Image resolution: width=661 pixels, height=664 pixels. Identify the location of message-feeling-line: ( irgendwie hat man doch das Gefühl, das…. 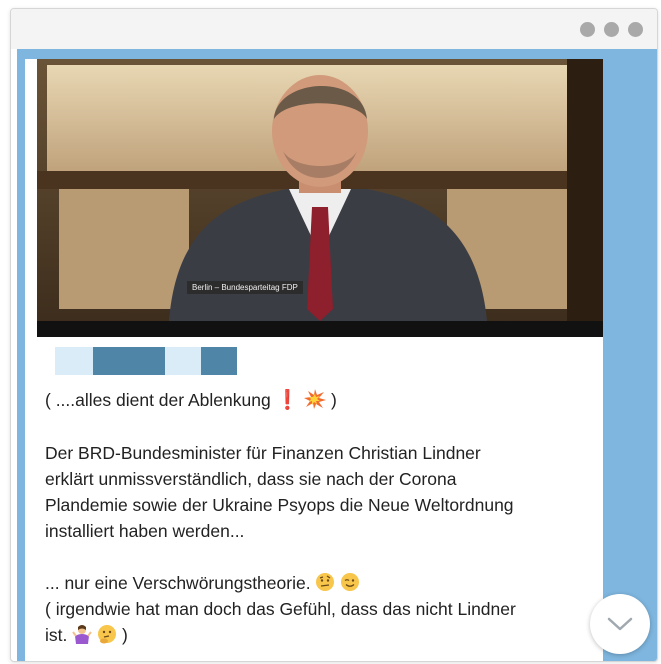
(280, 609).